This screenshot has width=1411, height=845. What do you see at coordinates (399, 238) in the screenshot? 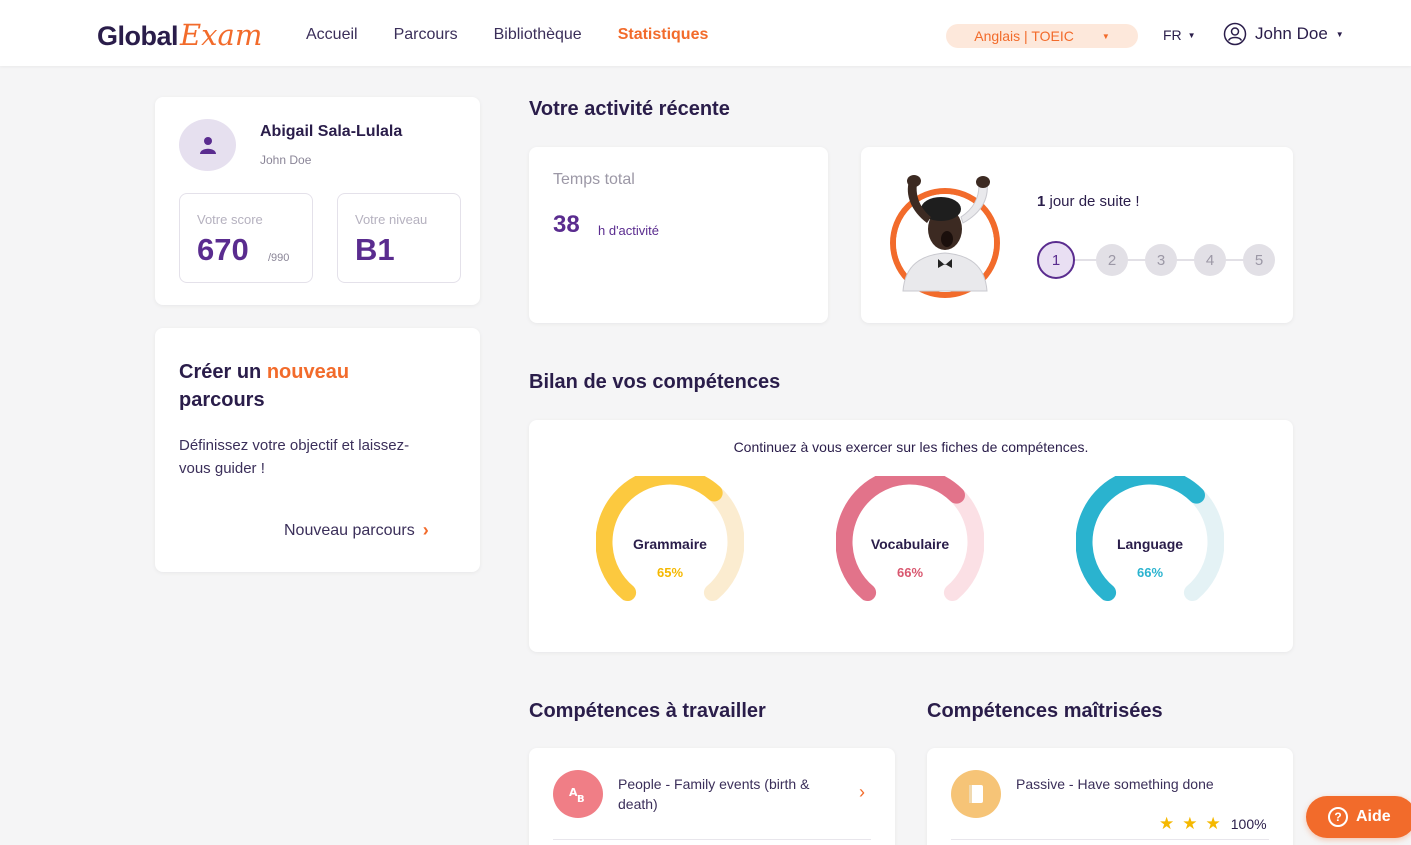
I see `level-box: Votre niveau B1` at bounding box center [399, 238].